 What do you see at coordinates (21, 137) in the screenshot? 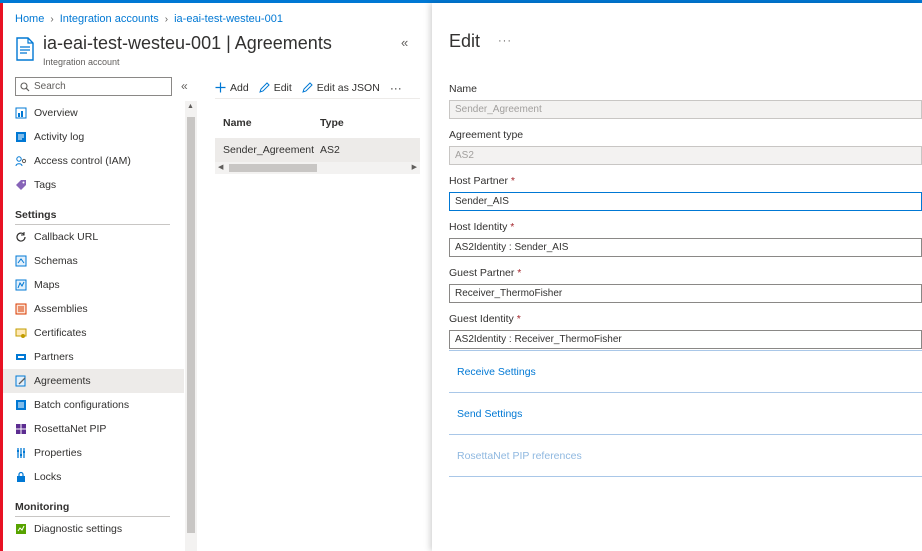
I see `activity-log-icon` at bounding box center [21, 137].